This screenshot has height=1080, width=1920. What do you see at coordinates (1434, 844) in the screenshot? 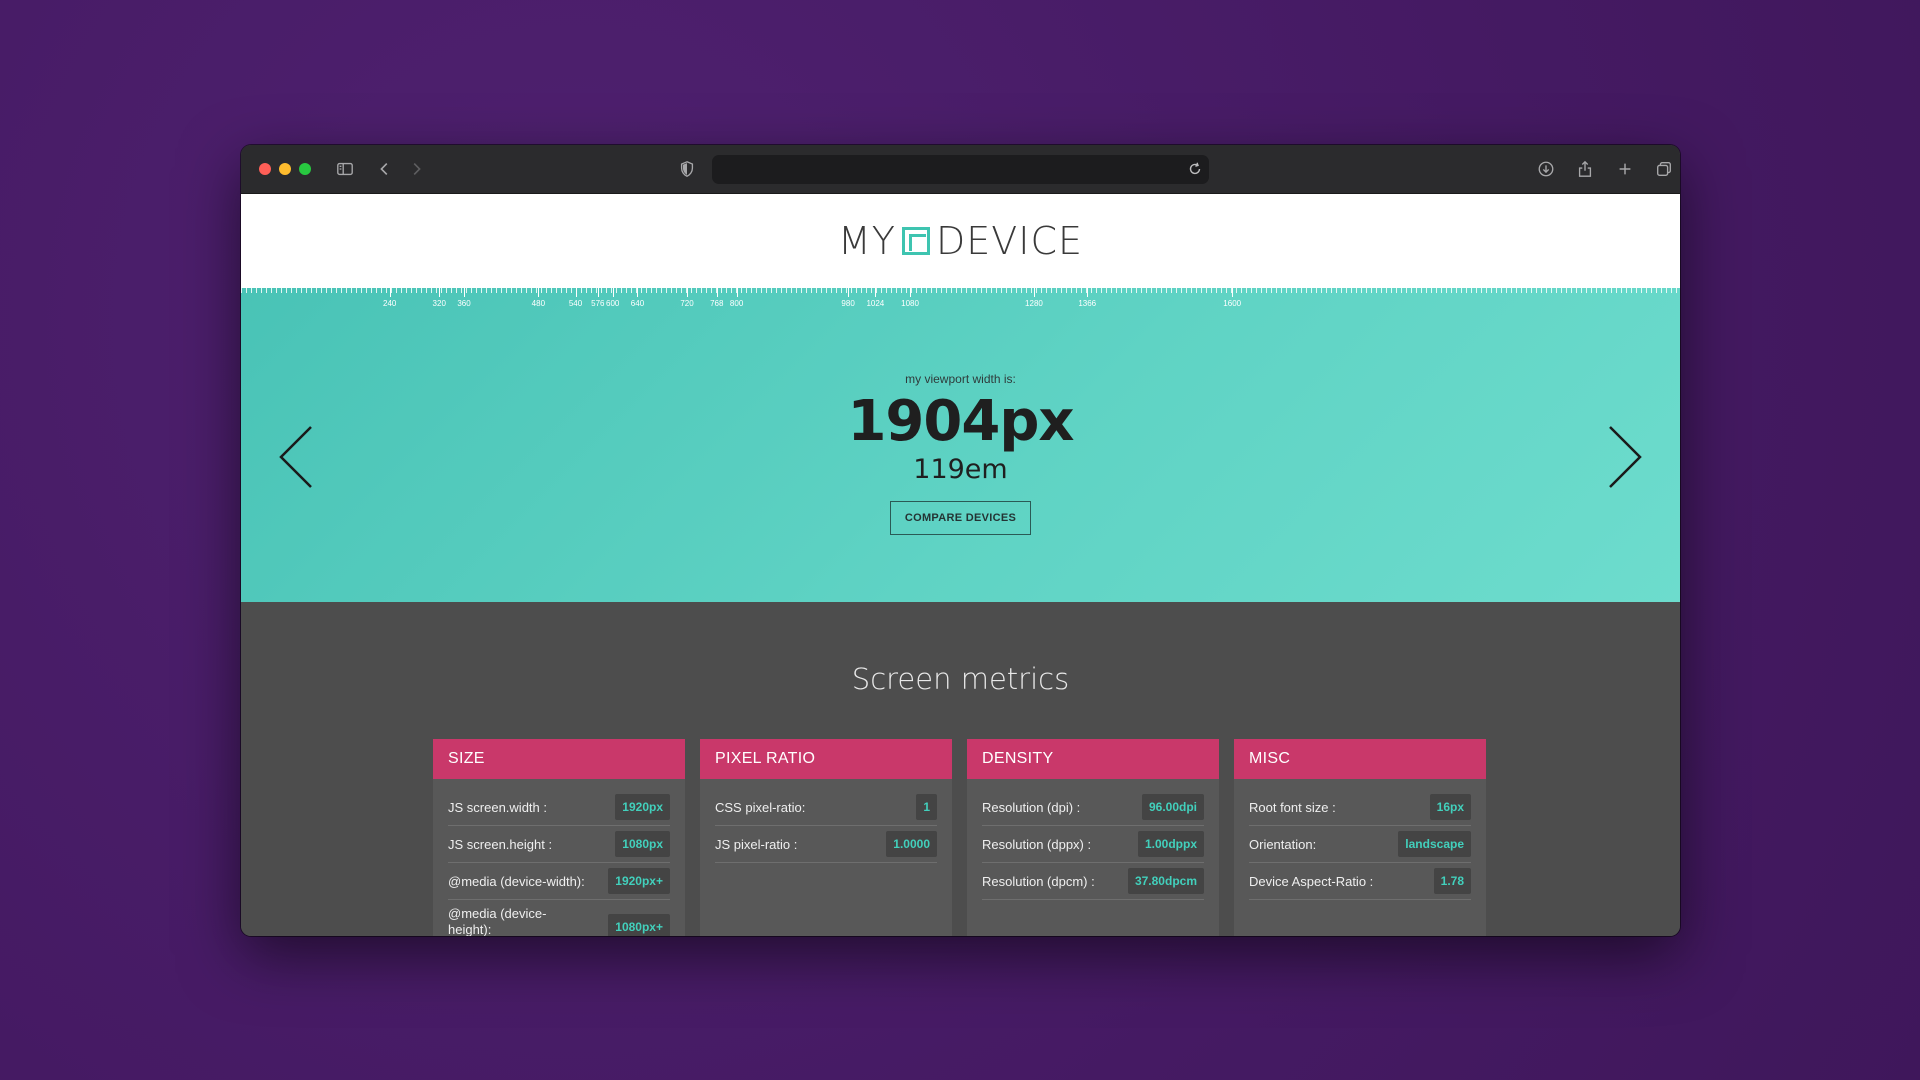
I see `metric-value: landscape` at bounding box center [1434, 844].